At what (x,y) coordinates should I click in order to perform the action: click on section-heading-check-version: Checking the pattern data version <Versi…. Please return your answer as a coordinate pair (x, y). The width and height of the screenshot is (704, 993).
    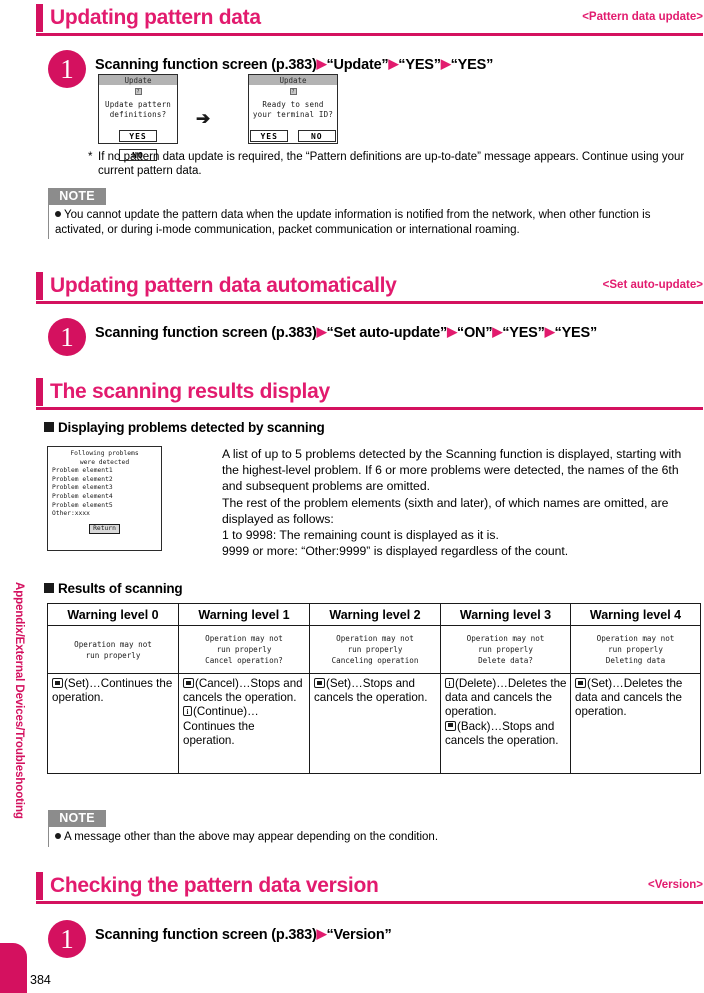
    Looking at the image, I should click on (370, 889).